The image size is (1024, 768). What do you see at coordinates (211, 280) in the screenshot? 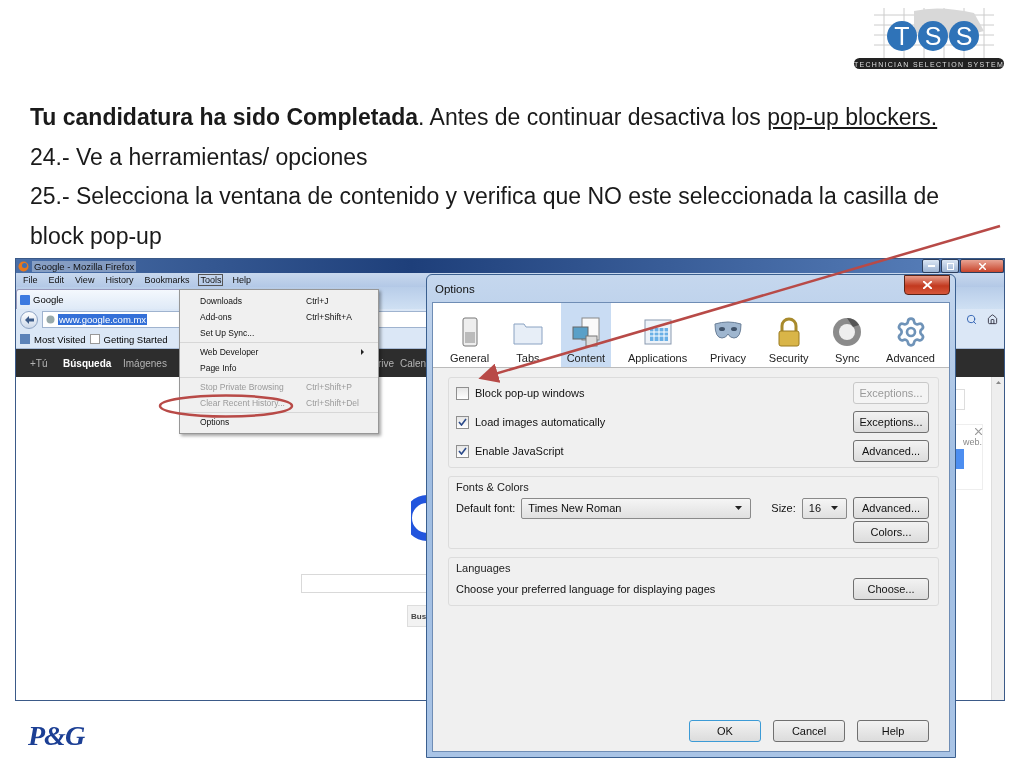
I see `menu-item: Tools` at bounding box center [211, 280].